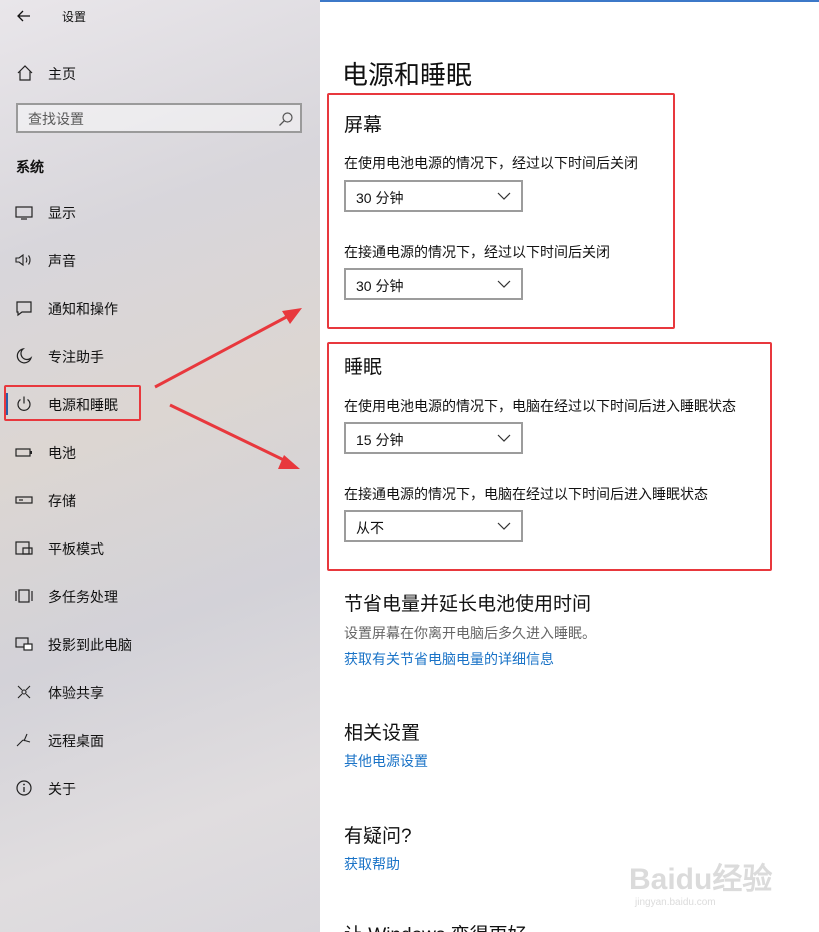  I want to click on annotation-arrows, so click(228, 388).